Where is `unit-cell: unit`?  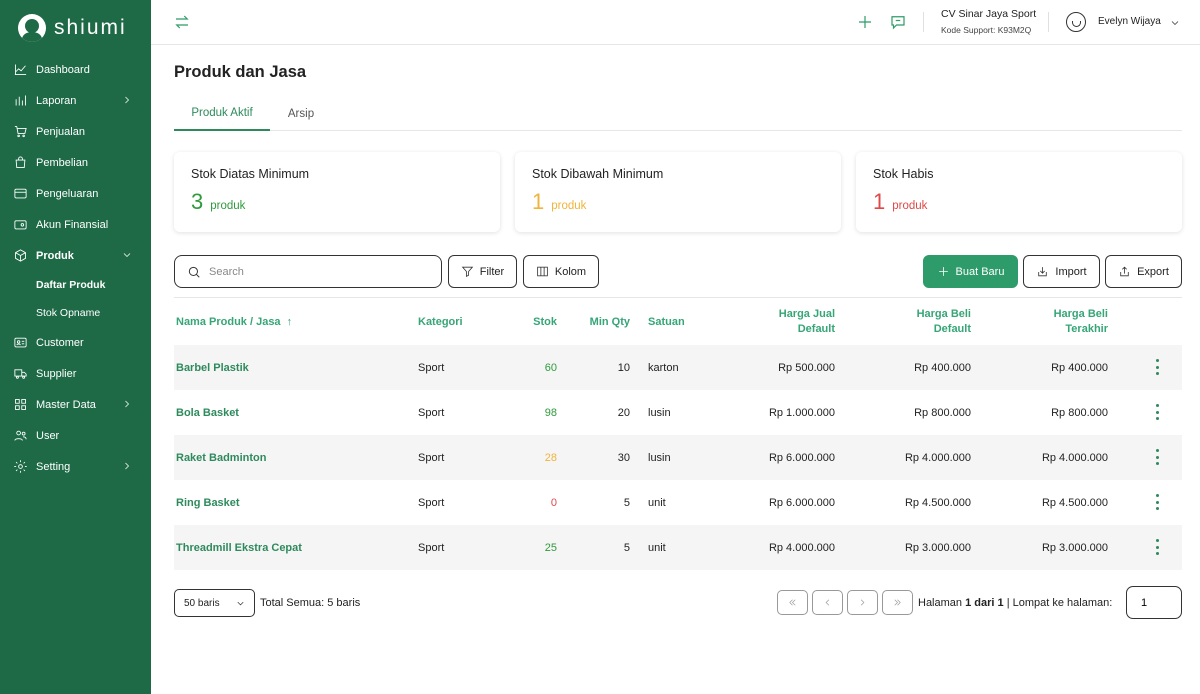 unit-cell: unit is located at coordinates (657, 547).